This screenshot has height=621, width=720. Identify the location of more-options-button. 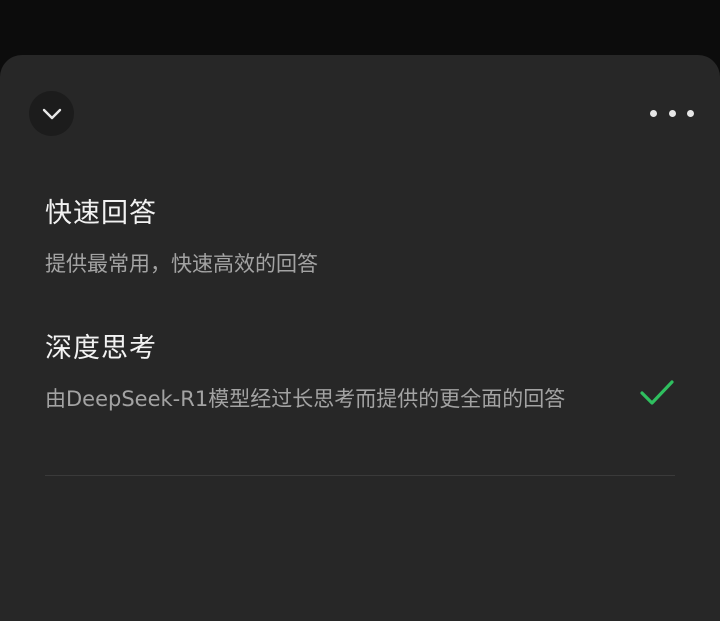
(672, 113).